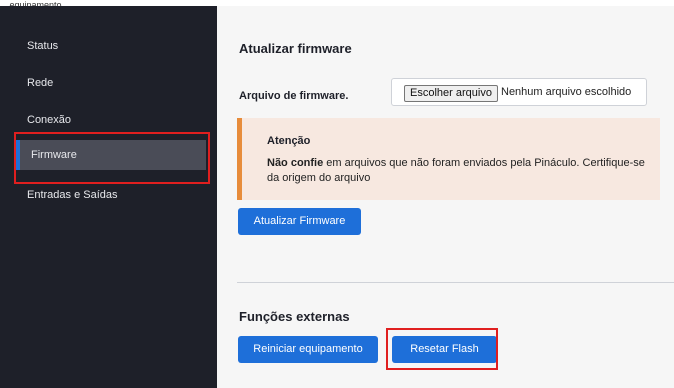 This screenshot has width=674, height=388. I want to click on firmware-section-title: Atualizar firmware, so click(295, 48).